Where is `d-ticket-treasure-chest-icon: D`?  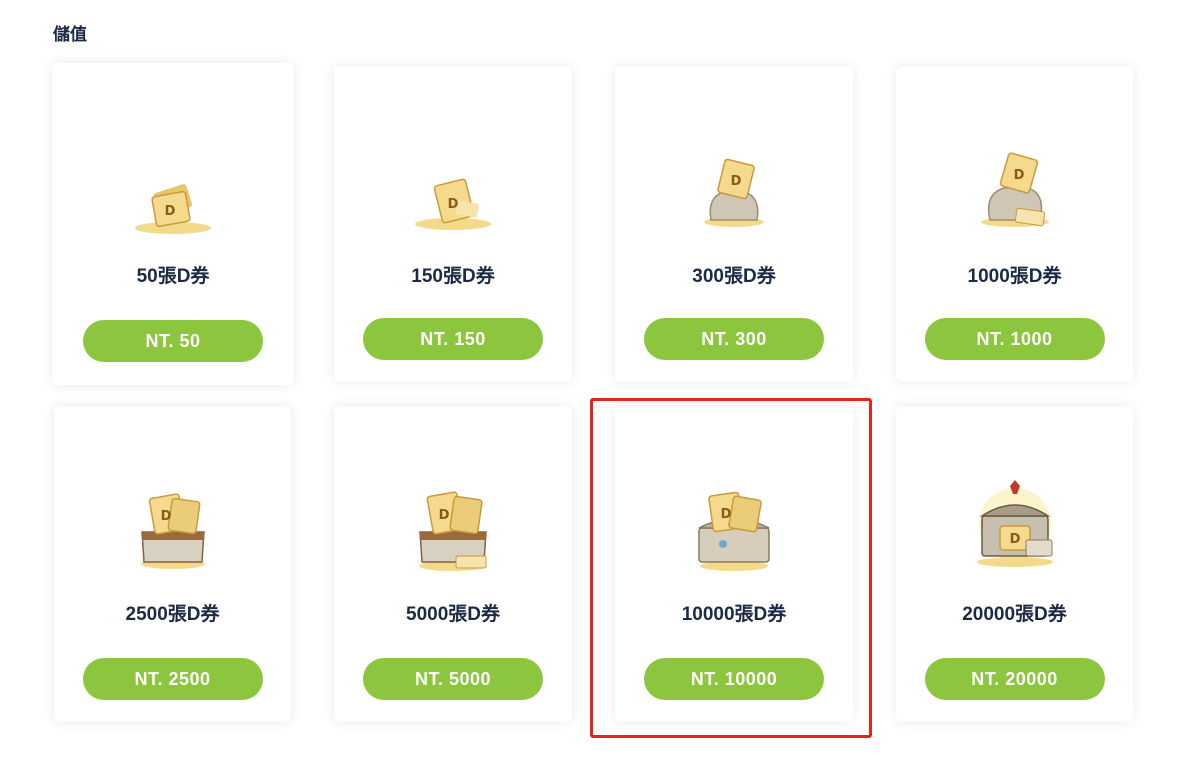 d-ticket-treasure-chest-icon: D is located at coordinates (1015, 525).